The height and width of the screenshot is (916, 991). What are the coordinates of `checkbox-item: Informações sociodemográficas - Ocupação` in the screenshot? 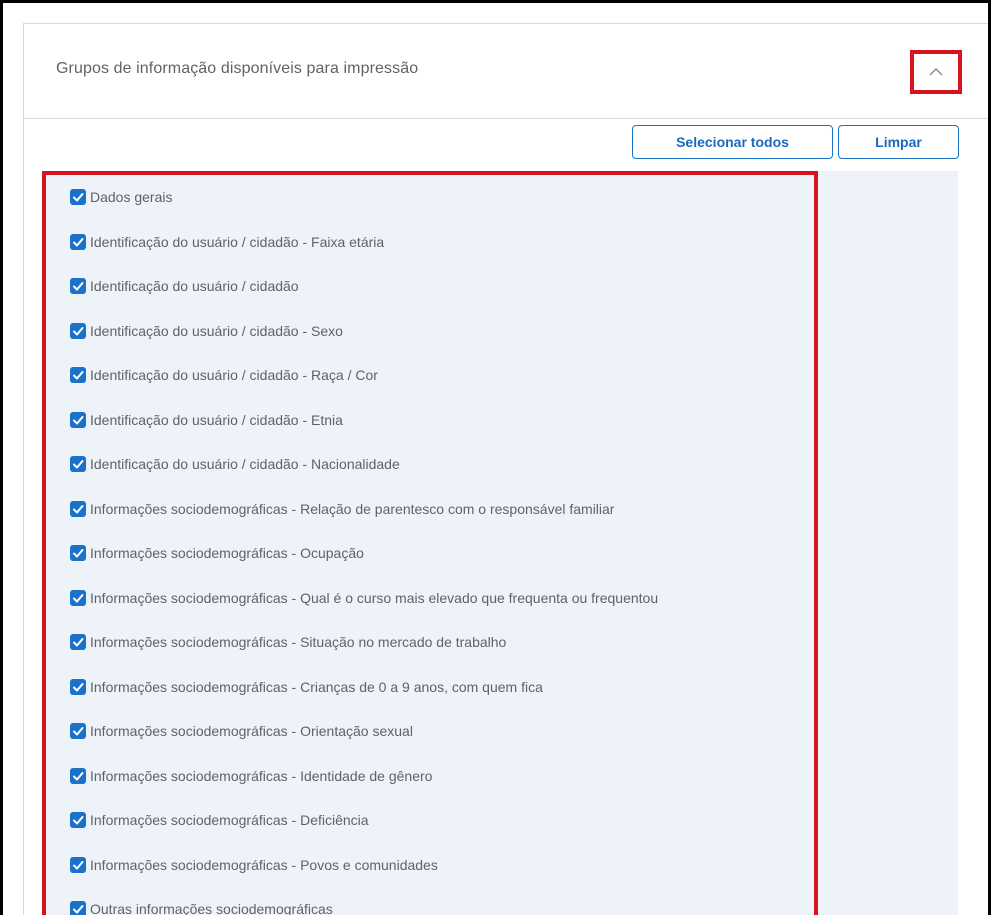 It's located at (217, 553).